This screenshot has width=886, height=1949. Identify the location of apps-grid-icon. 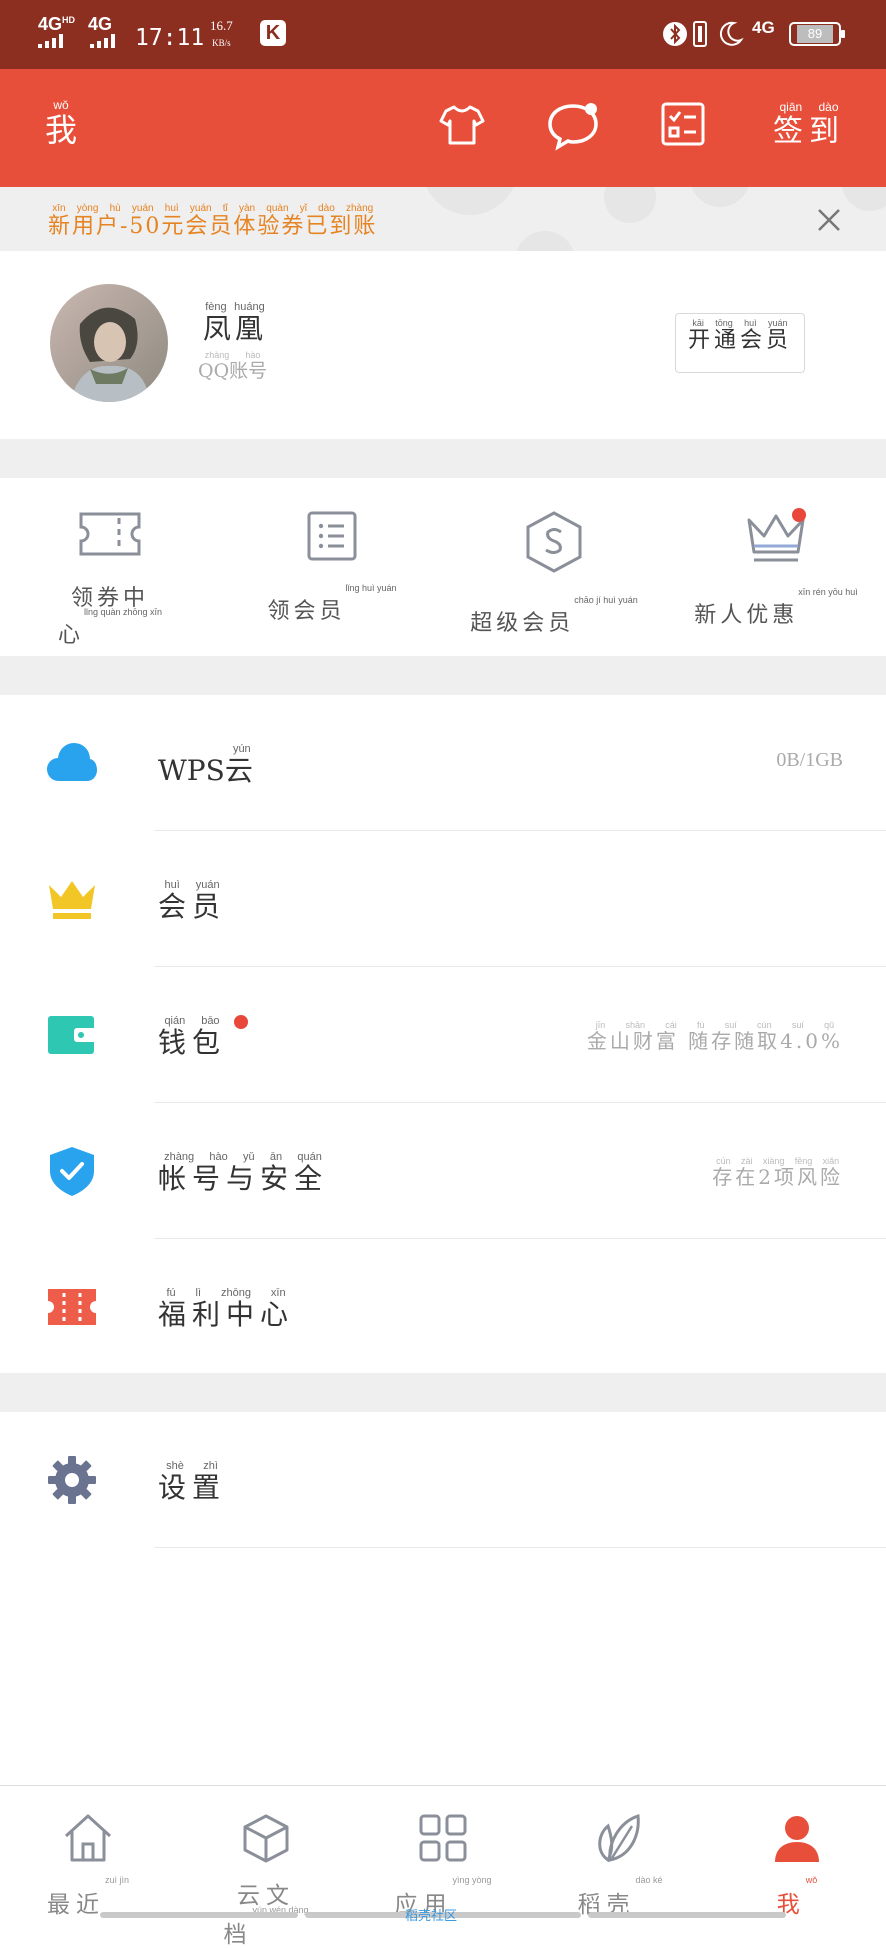
(443, 1838).